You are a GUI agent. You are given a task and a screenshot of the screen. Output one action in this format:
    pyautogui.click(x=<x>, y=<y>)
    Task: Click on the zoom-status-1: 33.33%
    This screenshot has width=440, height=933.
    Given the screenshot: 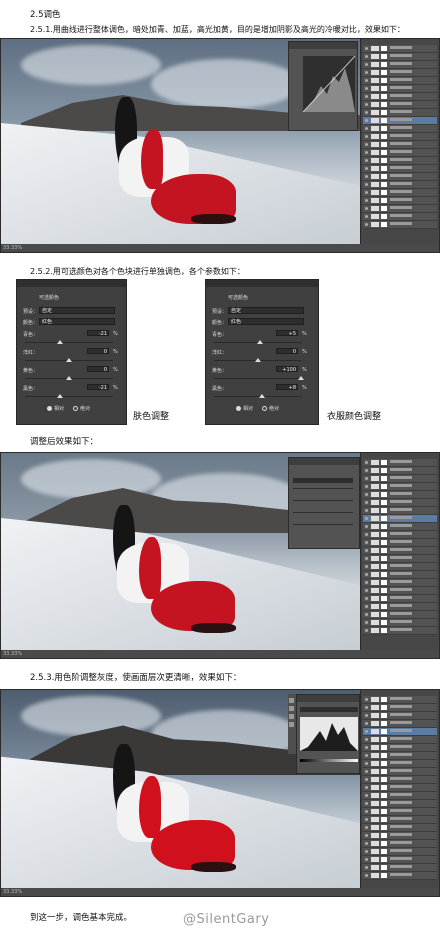 What is the action you would take?
    pyautogui.click(x=13, y=248)
    